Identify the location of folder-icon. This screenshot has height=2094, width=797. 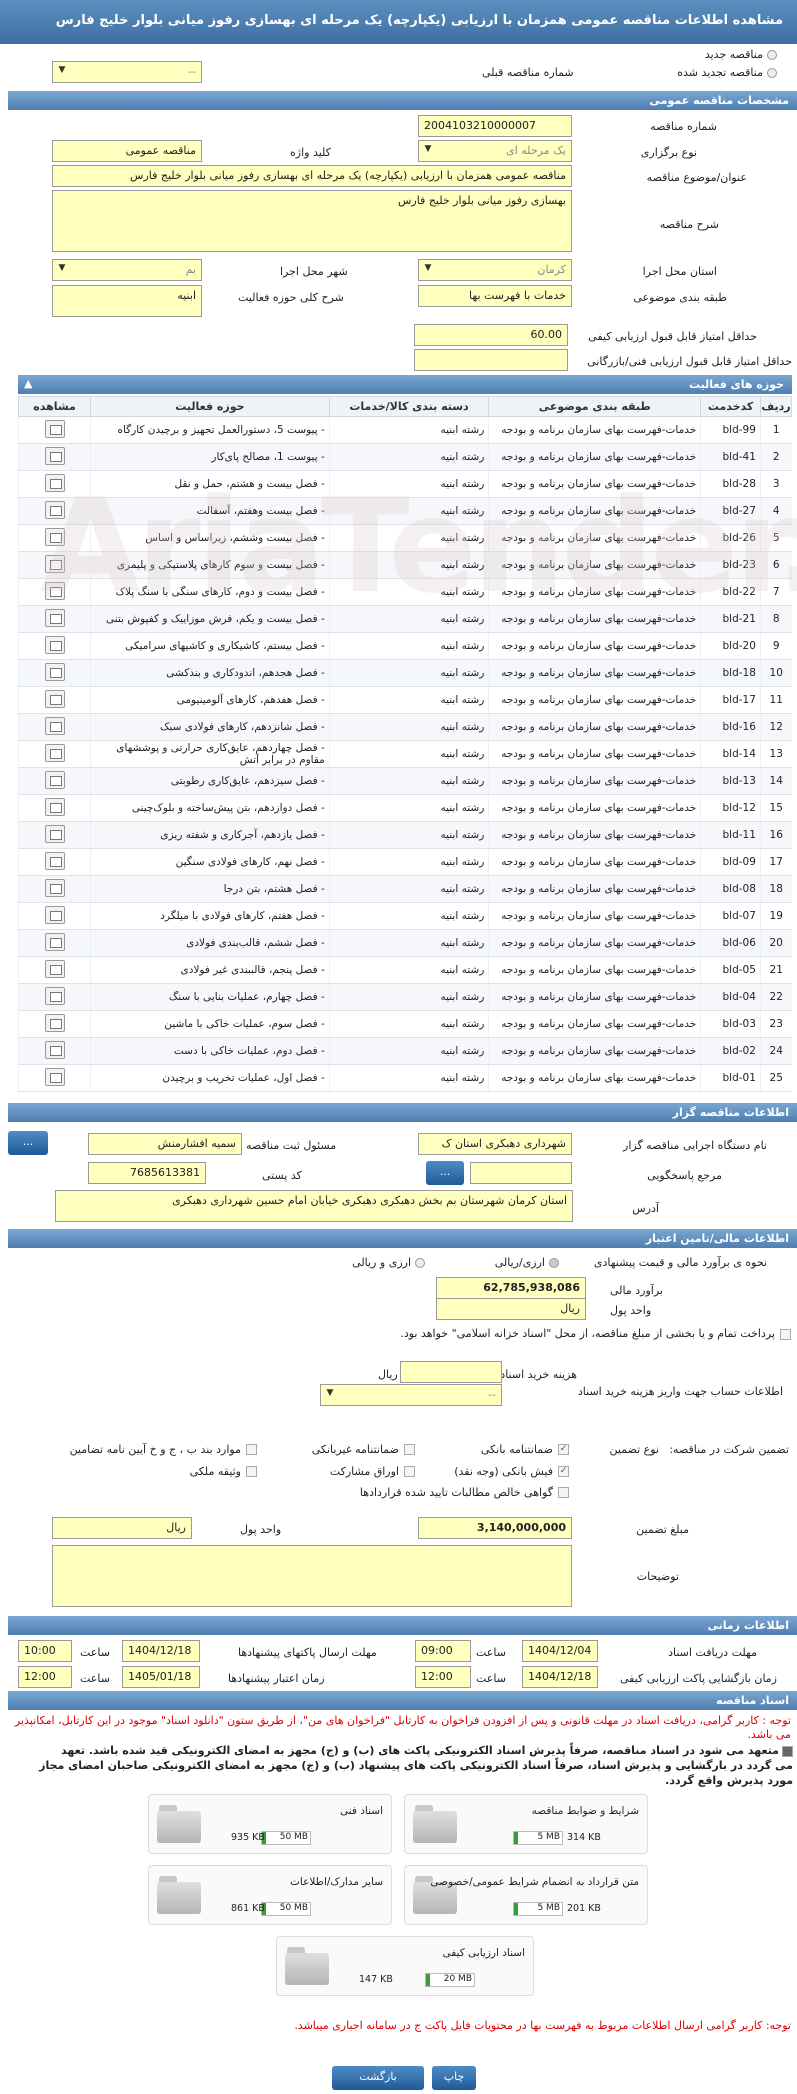
(435, 1823).